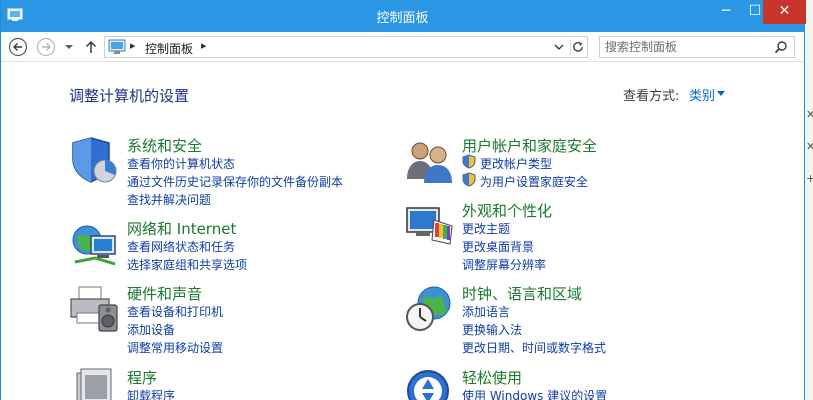 The height and width of the screenshot is (400, 813). Describe the element at coordinates (175, 347) in the screenshot. I see `link-mobility-settings: 调整常用移动设置` at that location.